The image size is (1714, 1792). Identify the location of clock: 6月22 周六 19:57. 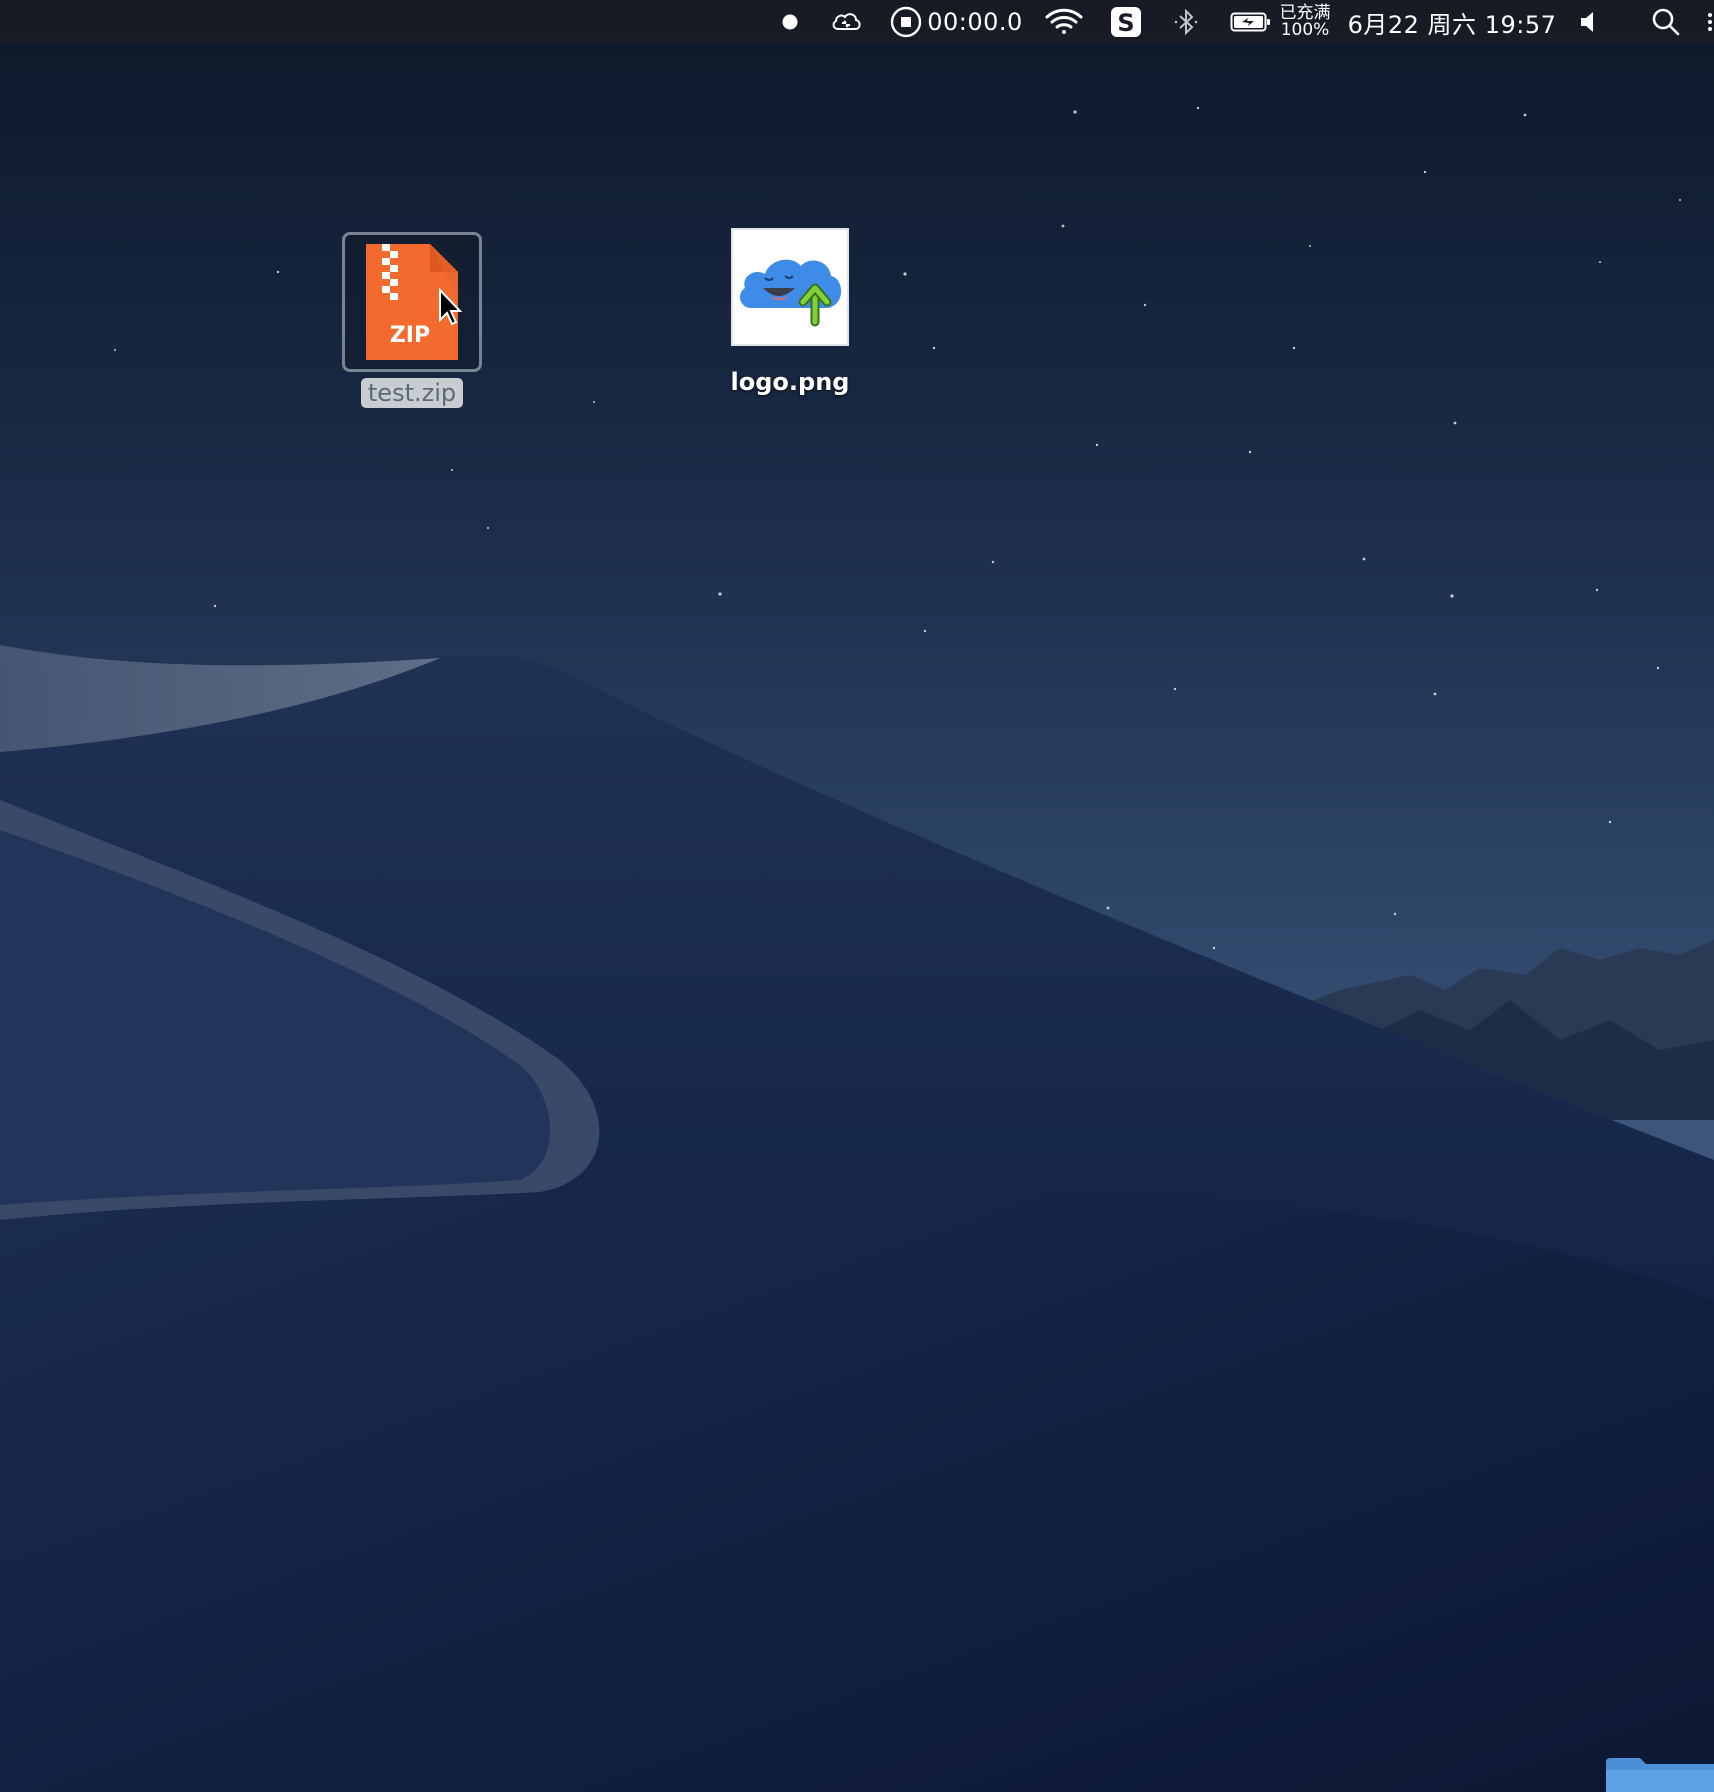
(1452, 22).